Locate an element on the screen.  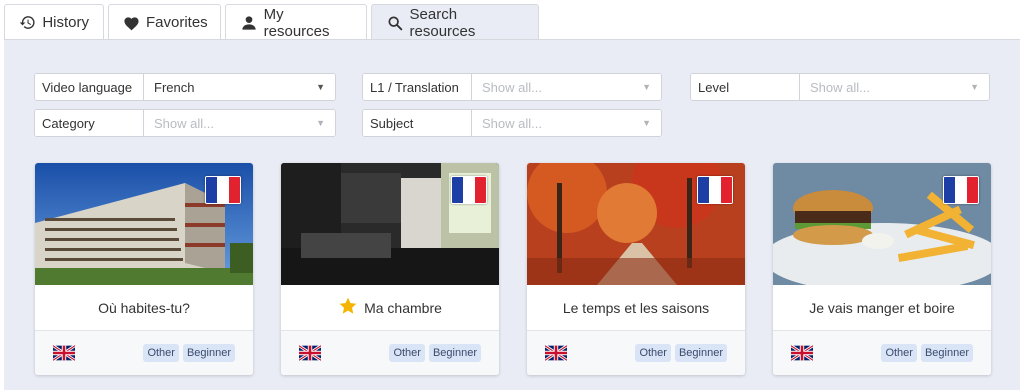
resource-card: Je vais manger et boire Other Beginner is located at coordinates (882, 269).